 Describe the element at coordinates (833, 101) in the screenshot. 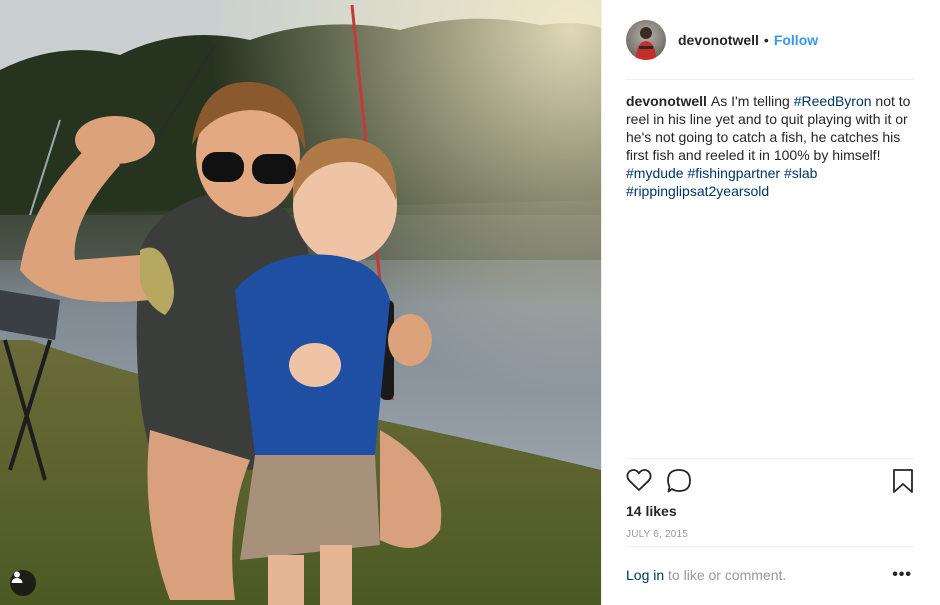

I see `caption-hashtag: #ReedByron` at that location.